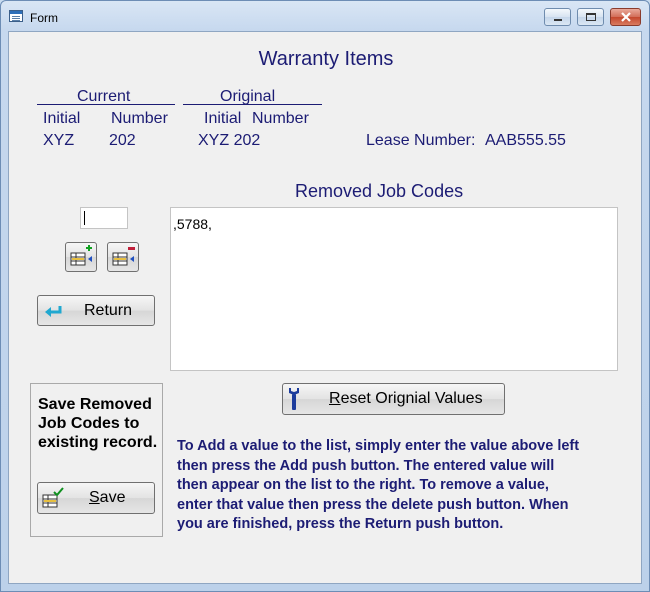  I want to click on add-button, so click(81, 257).